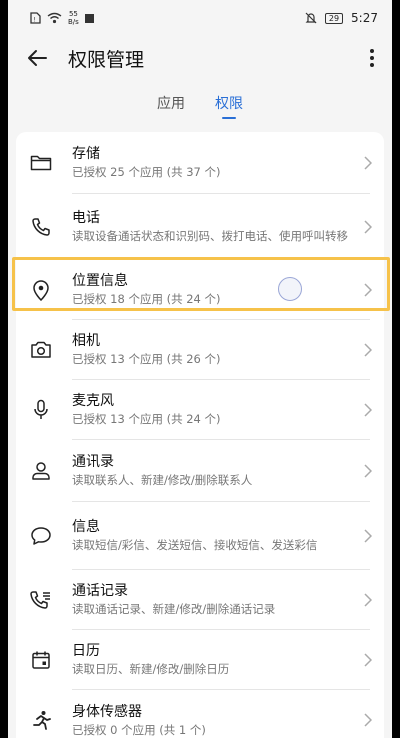  What do you see at coordinates (151, 669) in the screenshot?
I see `item-subtitle: 读取日历、新建/修改/删除日历` at bounding box center [151, 669].